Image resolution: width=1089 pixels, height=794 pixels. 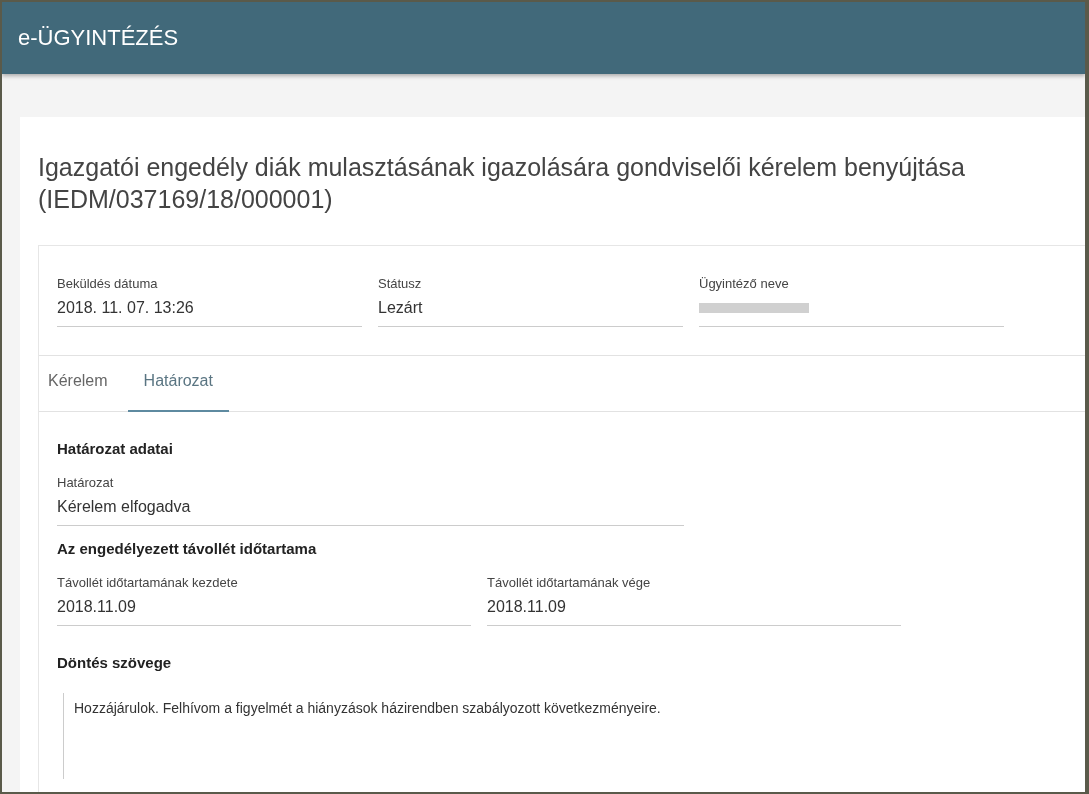 What do you see at coordinates (400, 283) in the screenshot?
I see `field-label: Státusz` at bounding box center [400, 283].